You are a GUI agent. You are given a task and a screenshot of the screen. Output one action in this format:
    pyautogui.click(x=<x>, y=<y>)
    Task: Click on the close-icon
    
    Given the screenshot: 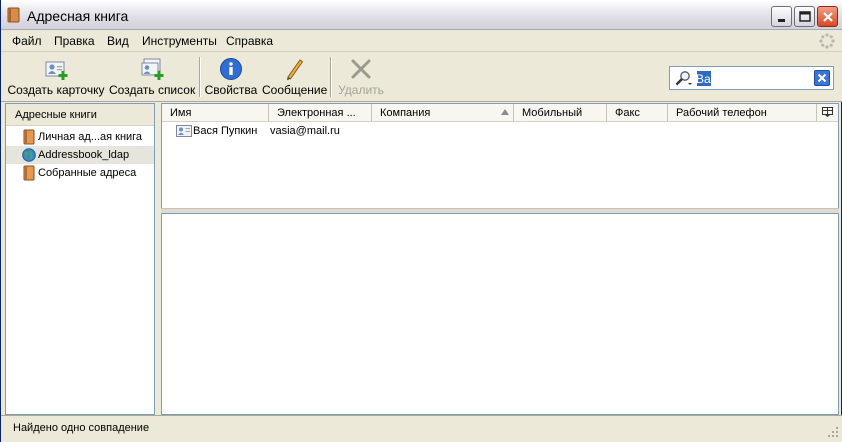 What is the action you would take?
    pyautogui.click(x=828, y=17)
    